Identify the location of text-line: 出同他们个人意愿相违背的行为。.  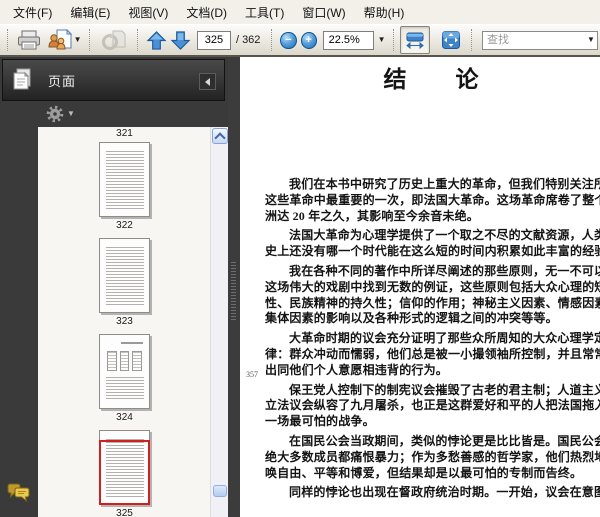
(357, 369).